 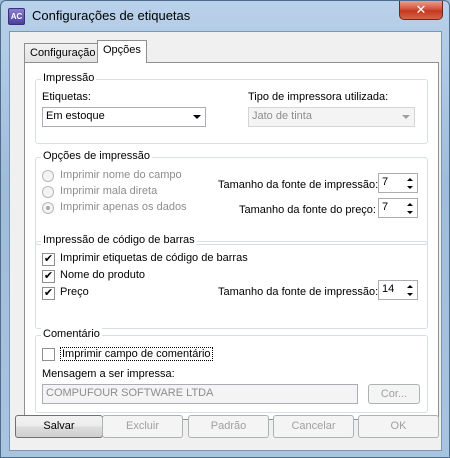 What do you see at coordinates (398, 183) in the screenshot?
I see `fonte-impressao-stepper: 7` at bounding box center [398, 183].